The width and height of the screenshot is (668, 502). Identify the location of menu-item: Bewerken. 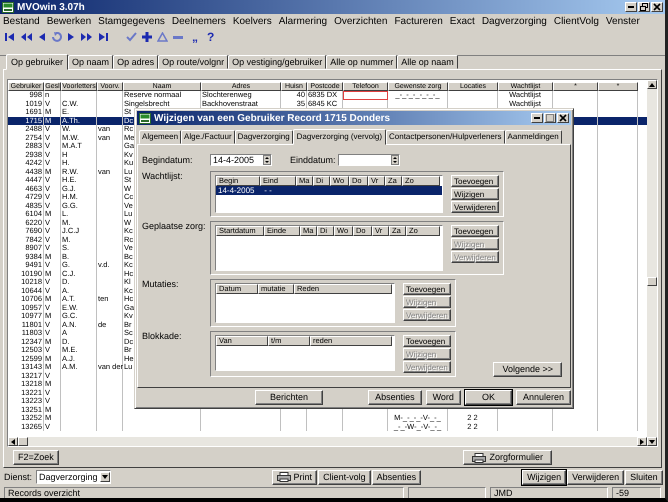
(69, 21).